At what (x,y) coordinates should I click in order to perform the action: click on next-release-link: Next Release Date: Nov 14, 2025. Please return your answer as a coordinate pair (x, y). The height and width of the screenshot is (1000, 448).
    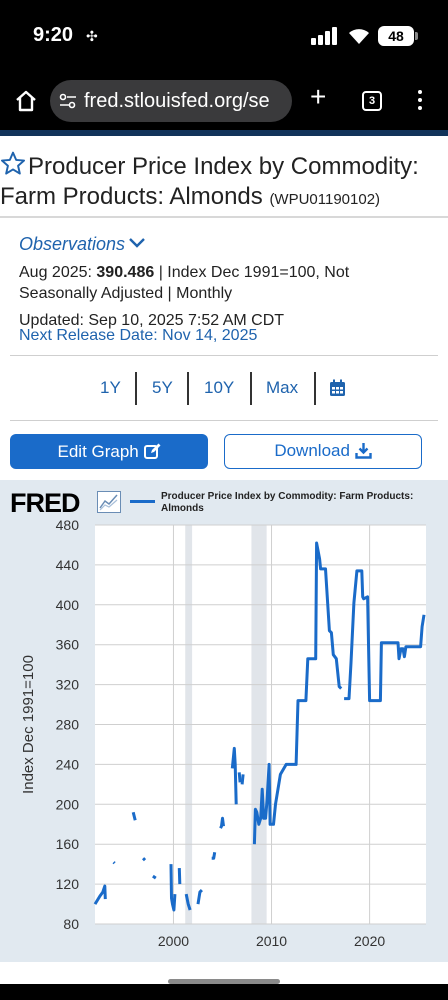
    Looking at the image, I should click on (138, 336).